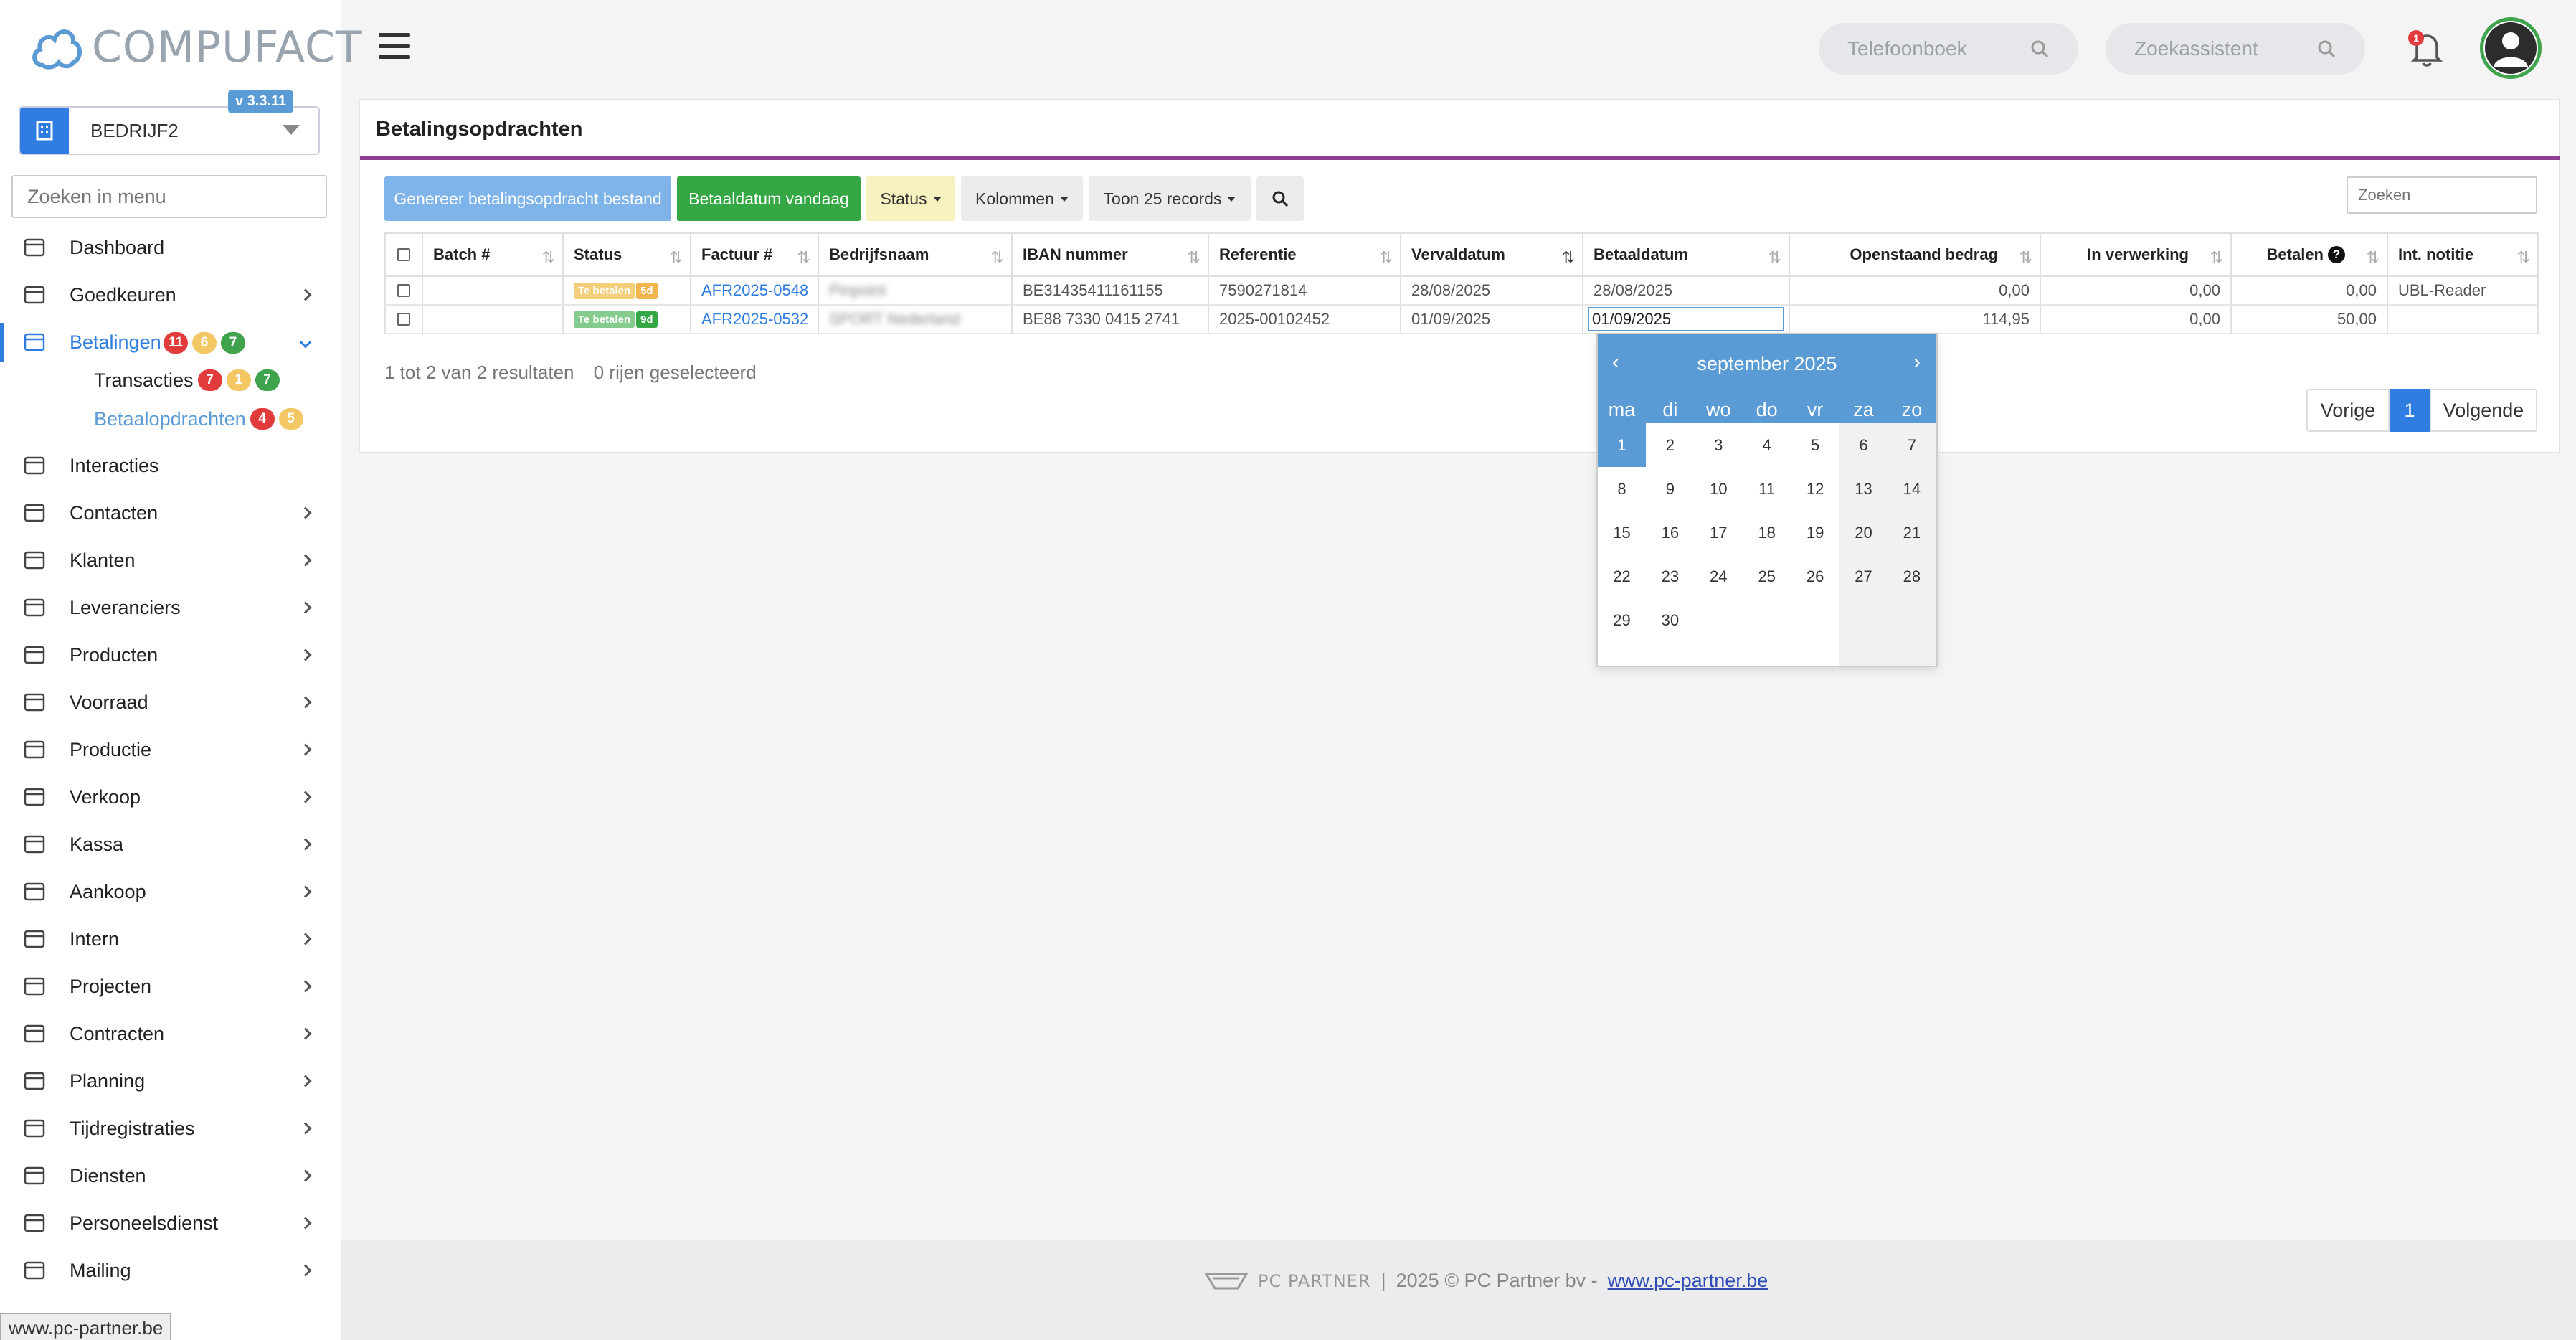 The height and width of the screenshot is (1340, 2576). Describe the element at coordinates (170, 1270) in the screenshot. I see `sidebar-item-mailing: Mailing` at that location.